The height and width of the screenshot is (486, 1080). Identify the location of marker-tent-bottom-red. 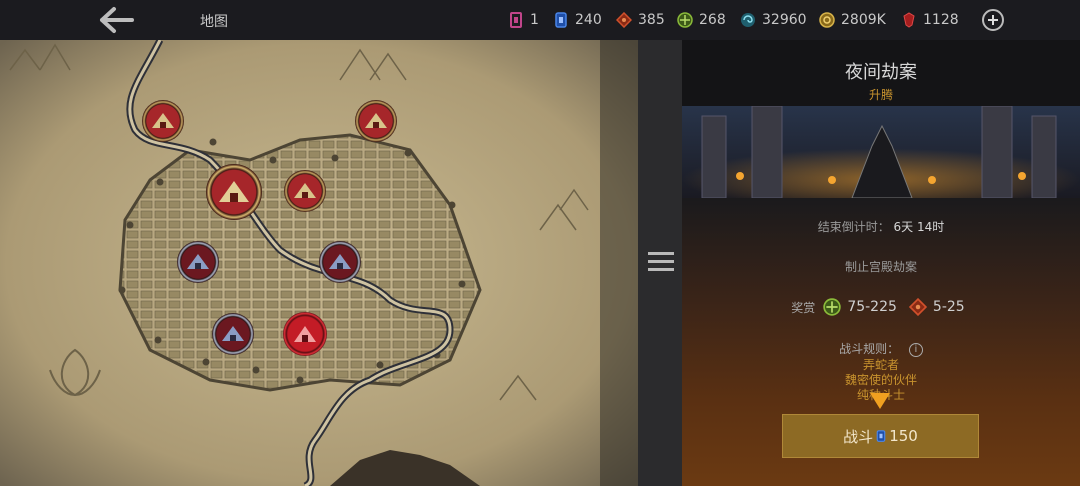
(305, 334).